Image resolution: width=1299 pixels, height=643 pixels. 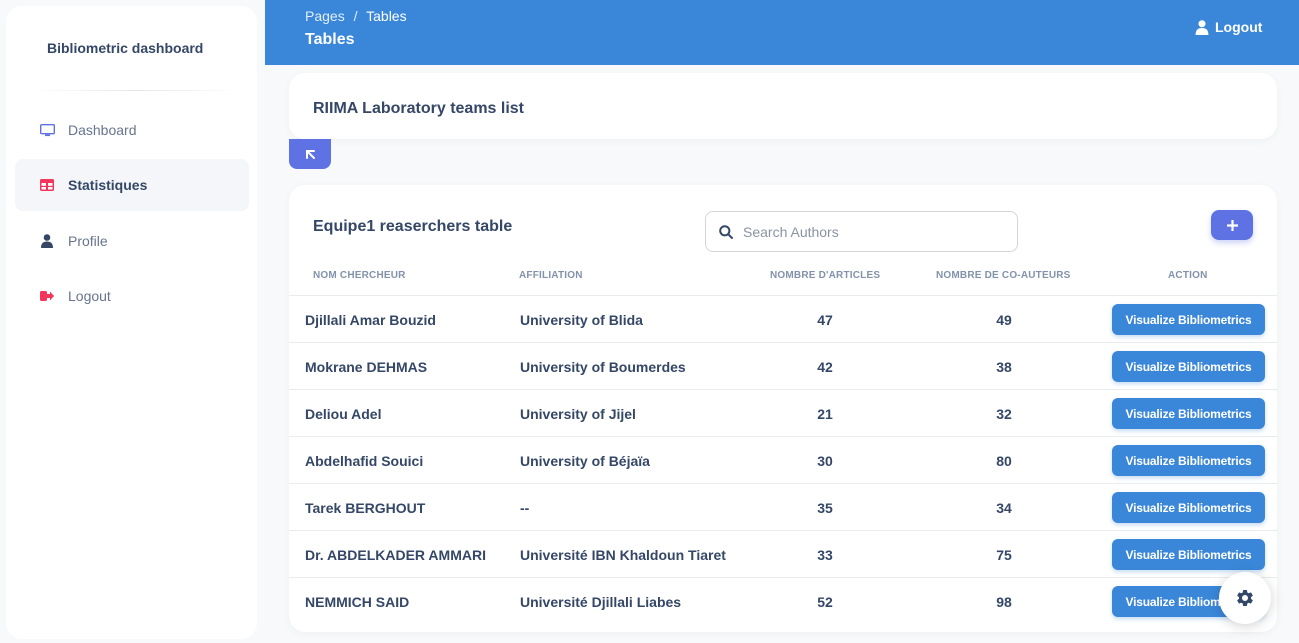 I want to click on plus-icon, so click(x=1232, y=225).